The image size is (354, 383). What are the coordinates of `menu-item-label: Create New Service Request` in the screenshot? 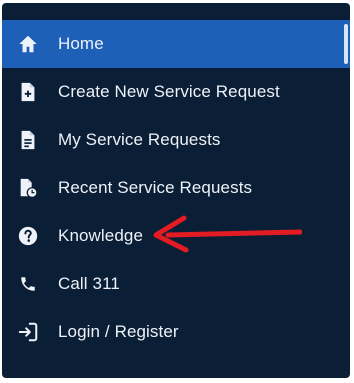 It's located at (169, 91).